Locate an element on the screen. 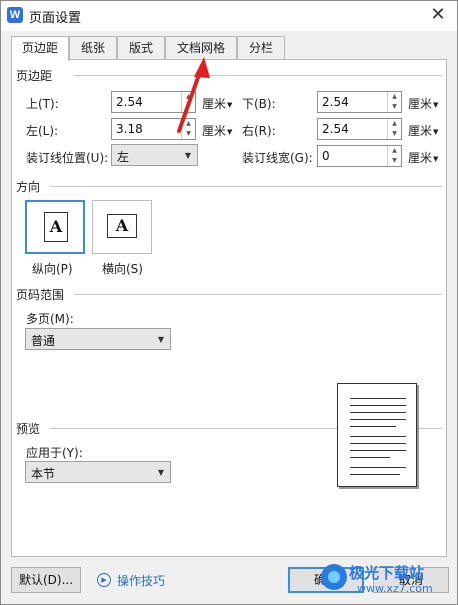  bottom-margin-spinner: 2.54 ▲ ▼ is located at coordinates (359, 102).